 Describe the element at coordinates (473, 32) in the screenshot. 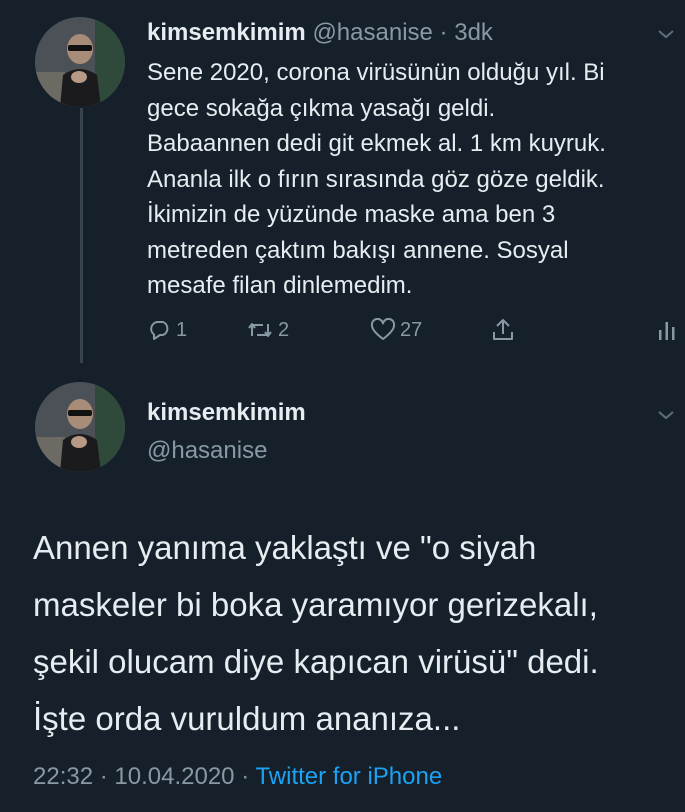

I see `relative-time: 3dk` at that location.